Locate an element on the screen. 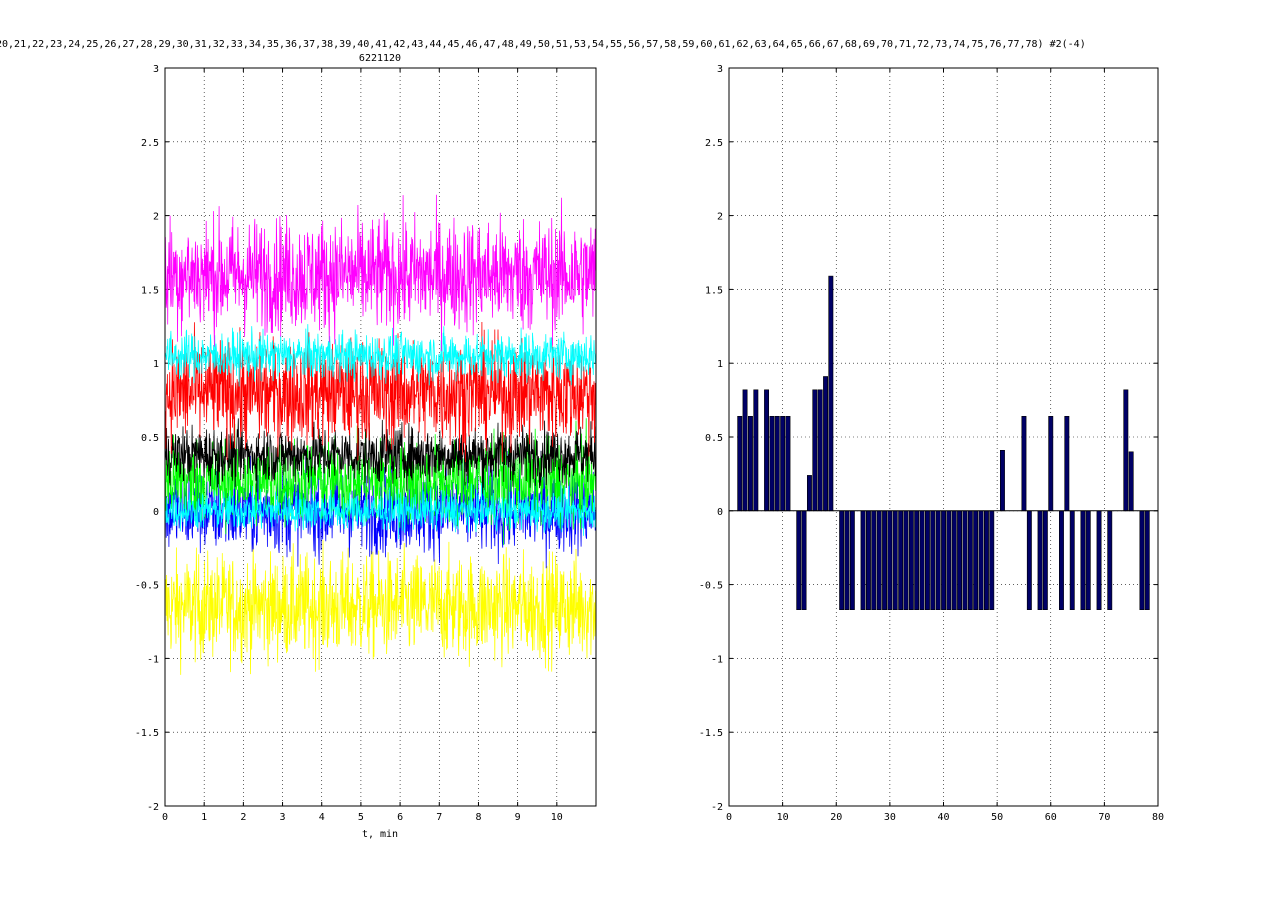  left-y-tick-label: 3 is located at coordinates (156, 69).